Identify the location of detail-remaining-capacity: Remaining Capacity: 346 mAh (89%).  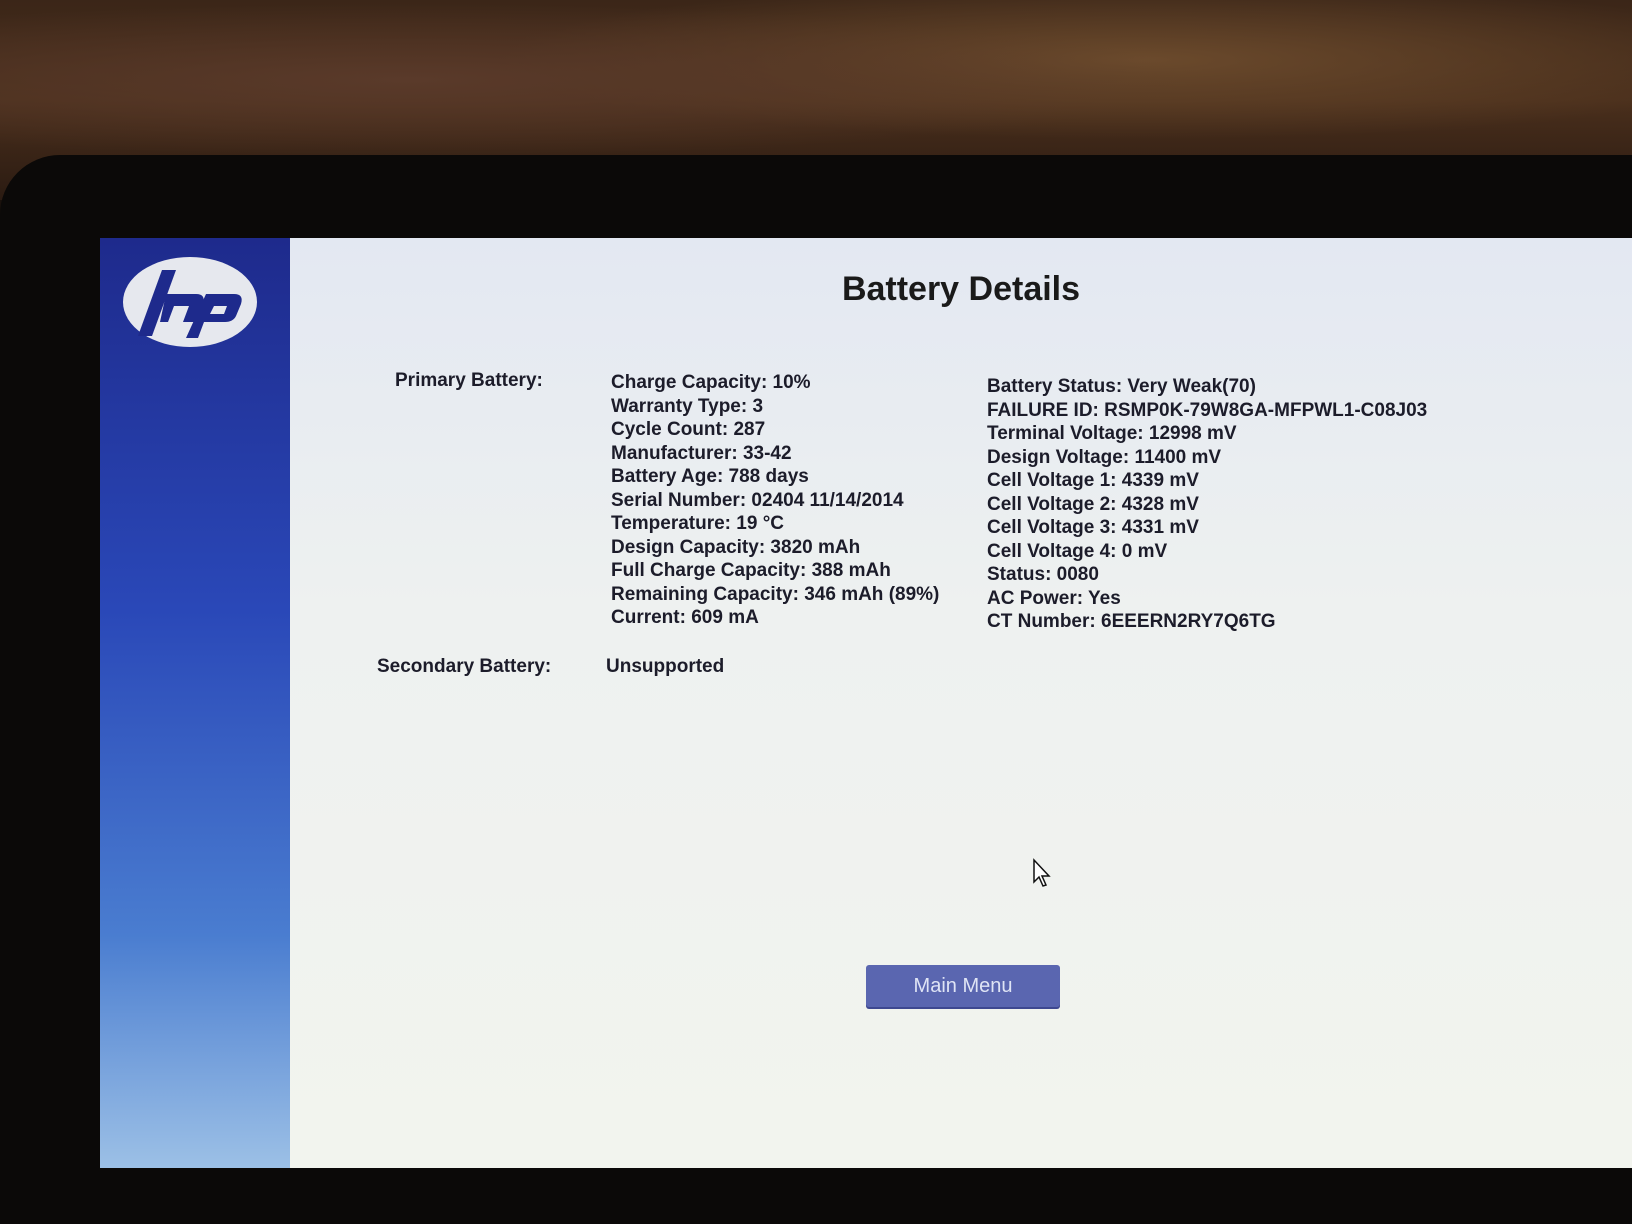
(775, 594).